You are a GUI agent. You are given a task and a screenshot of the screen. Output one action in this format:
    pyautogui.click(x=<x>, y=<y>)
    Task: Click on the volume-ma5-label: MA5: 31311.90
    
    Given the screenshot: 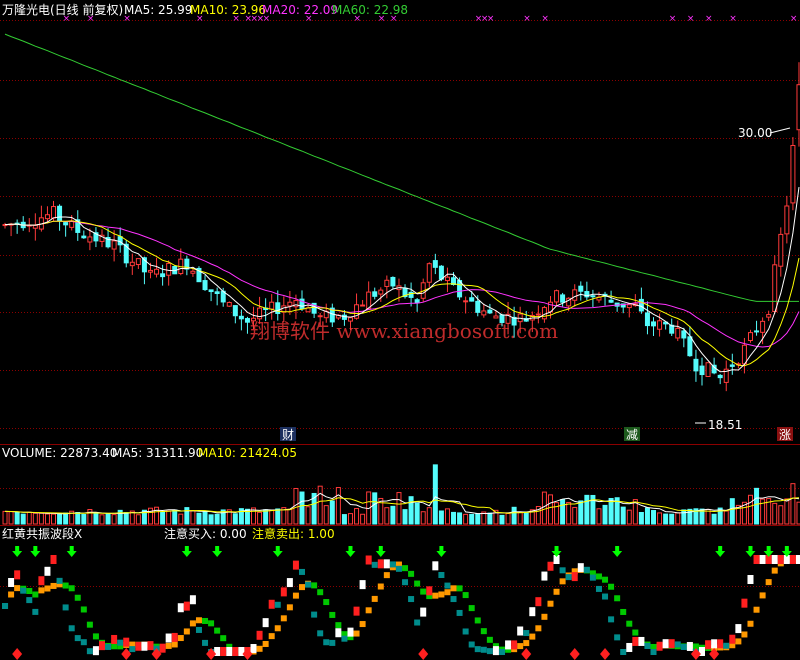 What is the action you would take?
    pyautogui.click(x=157, y=453)
    